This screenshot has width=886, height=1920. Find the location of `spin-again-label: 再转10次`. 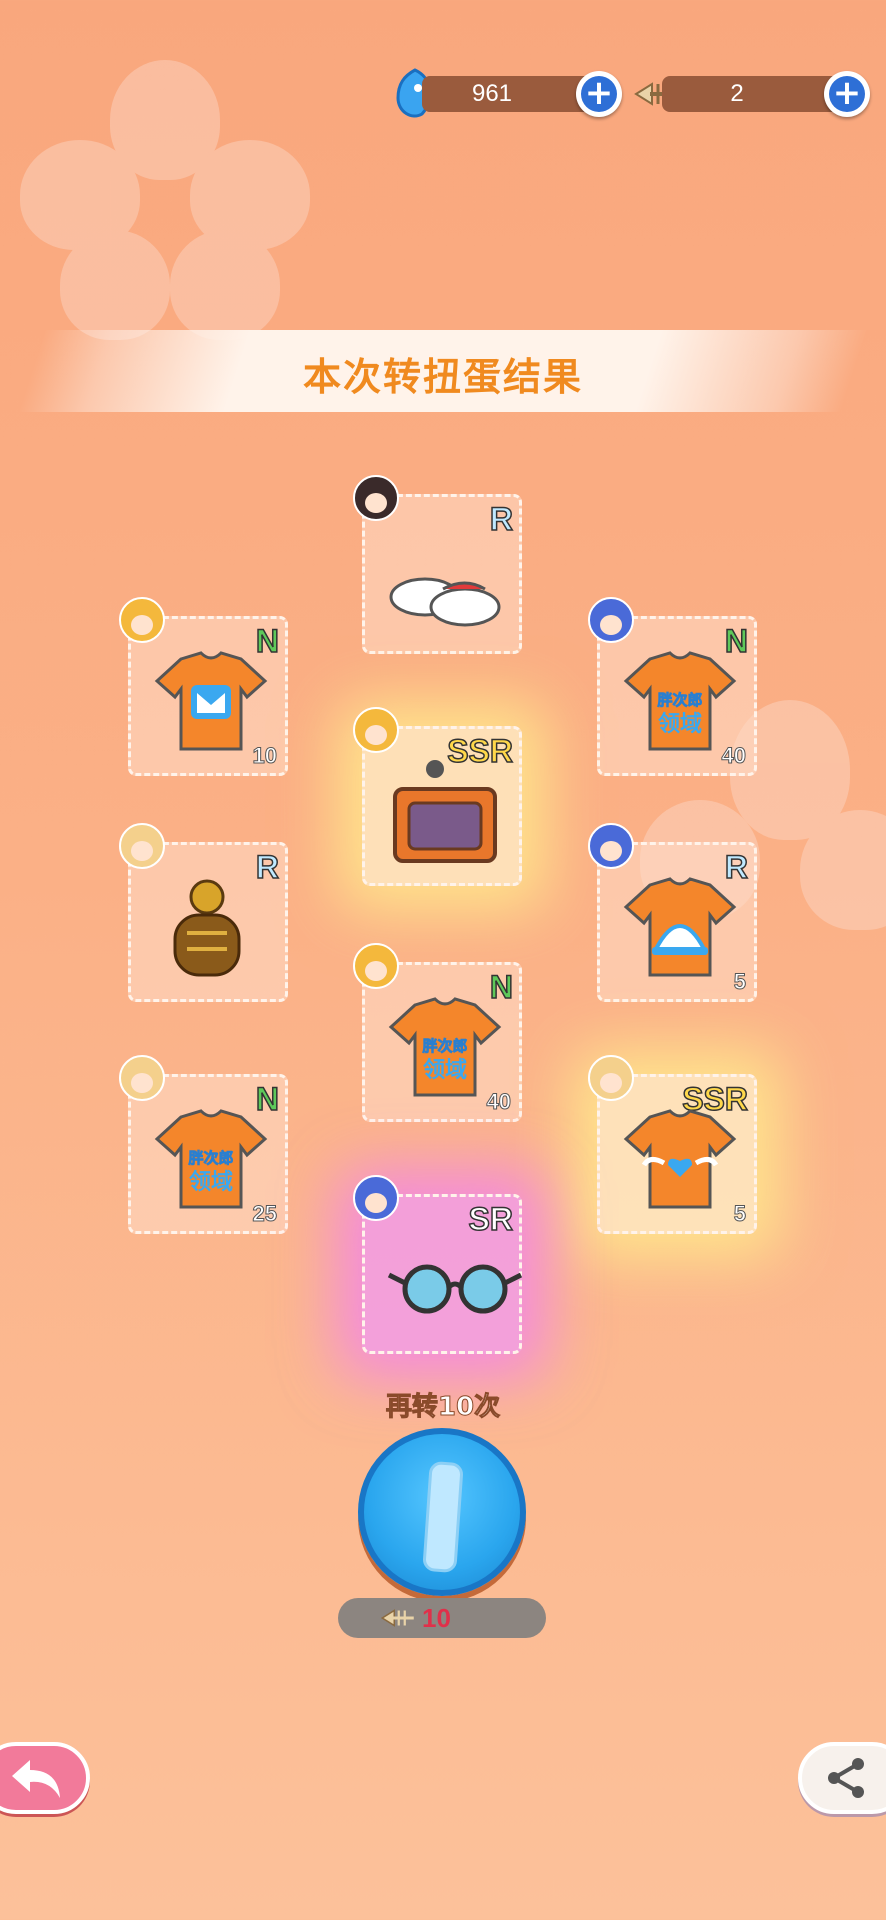

spin-again-label: 再转10次 is located at coordinates (443, 1407).